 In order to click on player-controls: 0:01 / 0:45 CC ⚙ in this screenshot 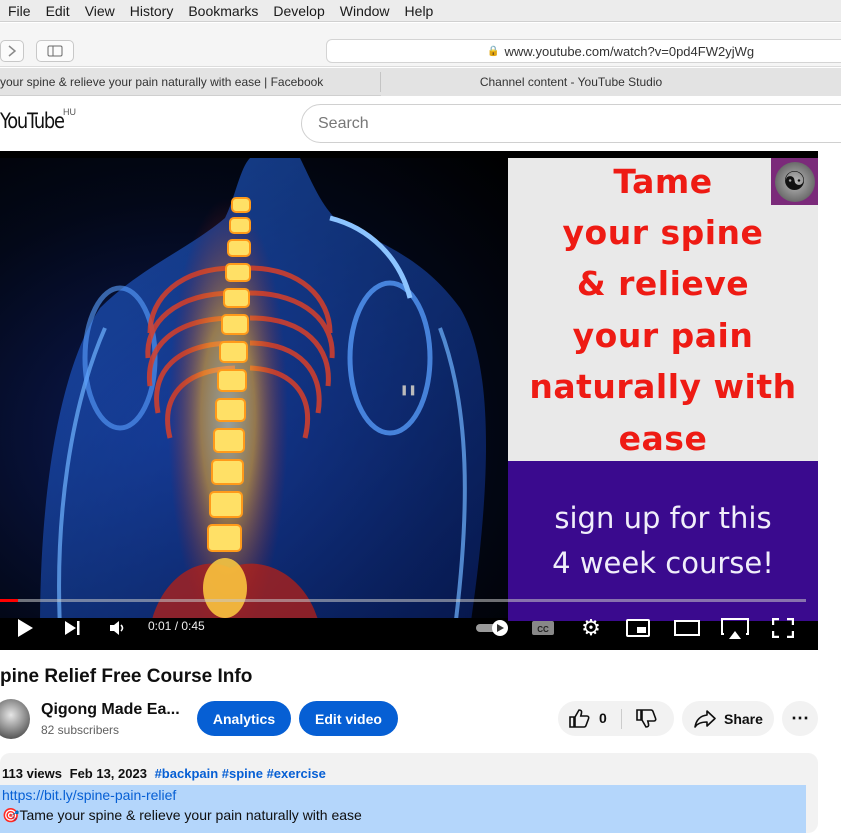, I will do `click(409, 628)`.